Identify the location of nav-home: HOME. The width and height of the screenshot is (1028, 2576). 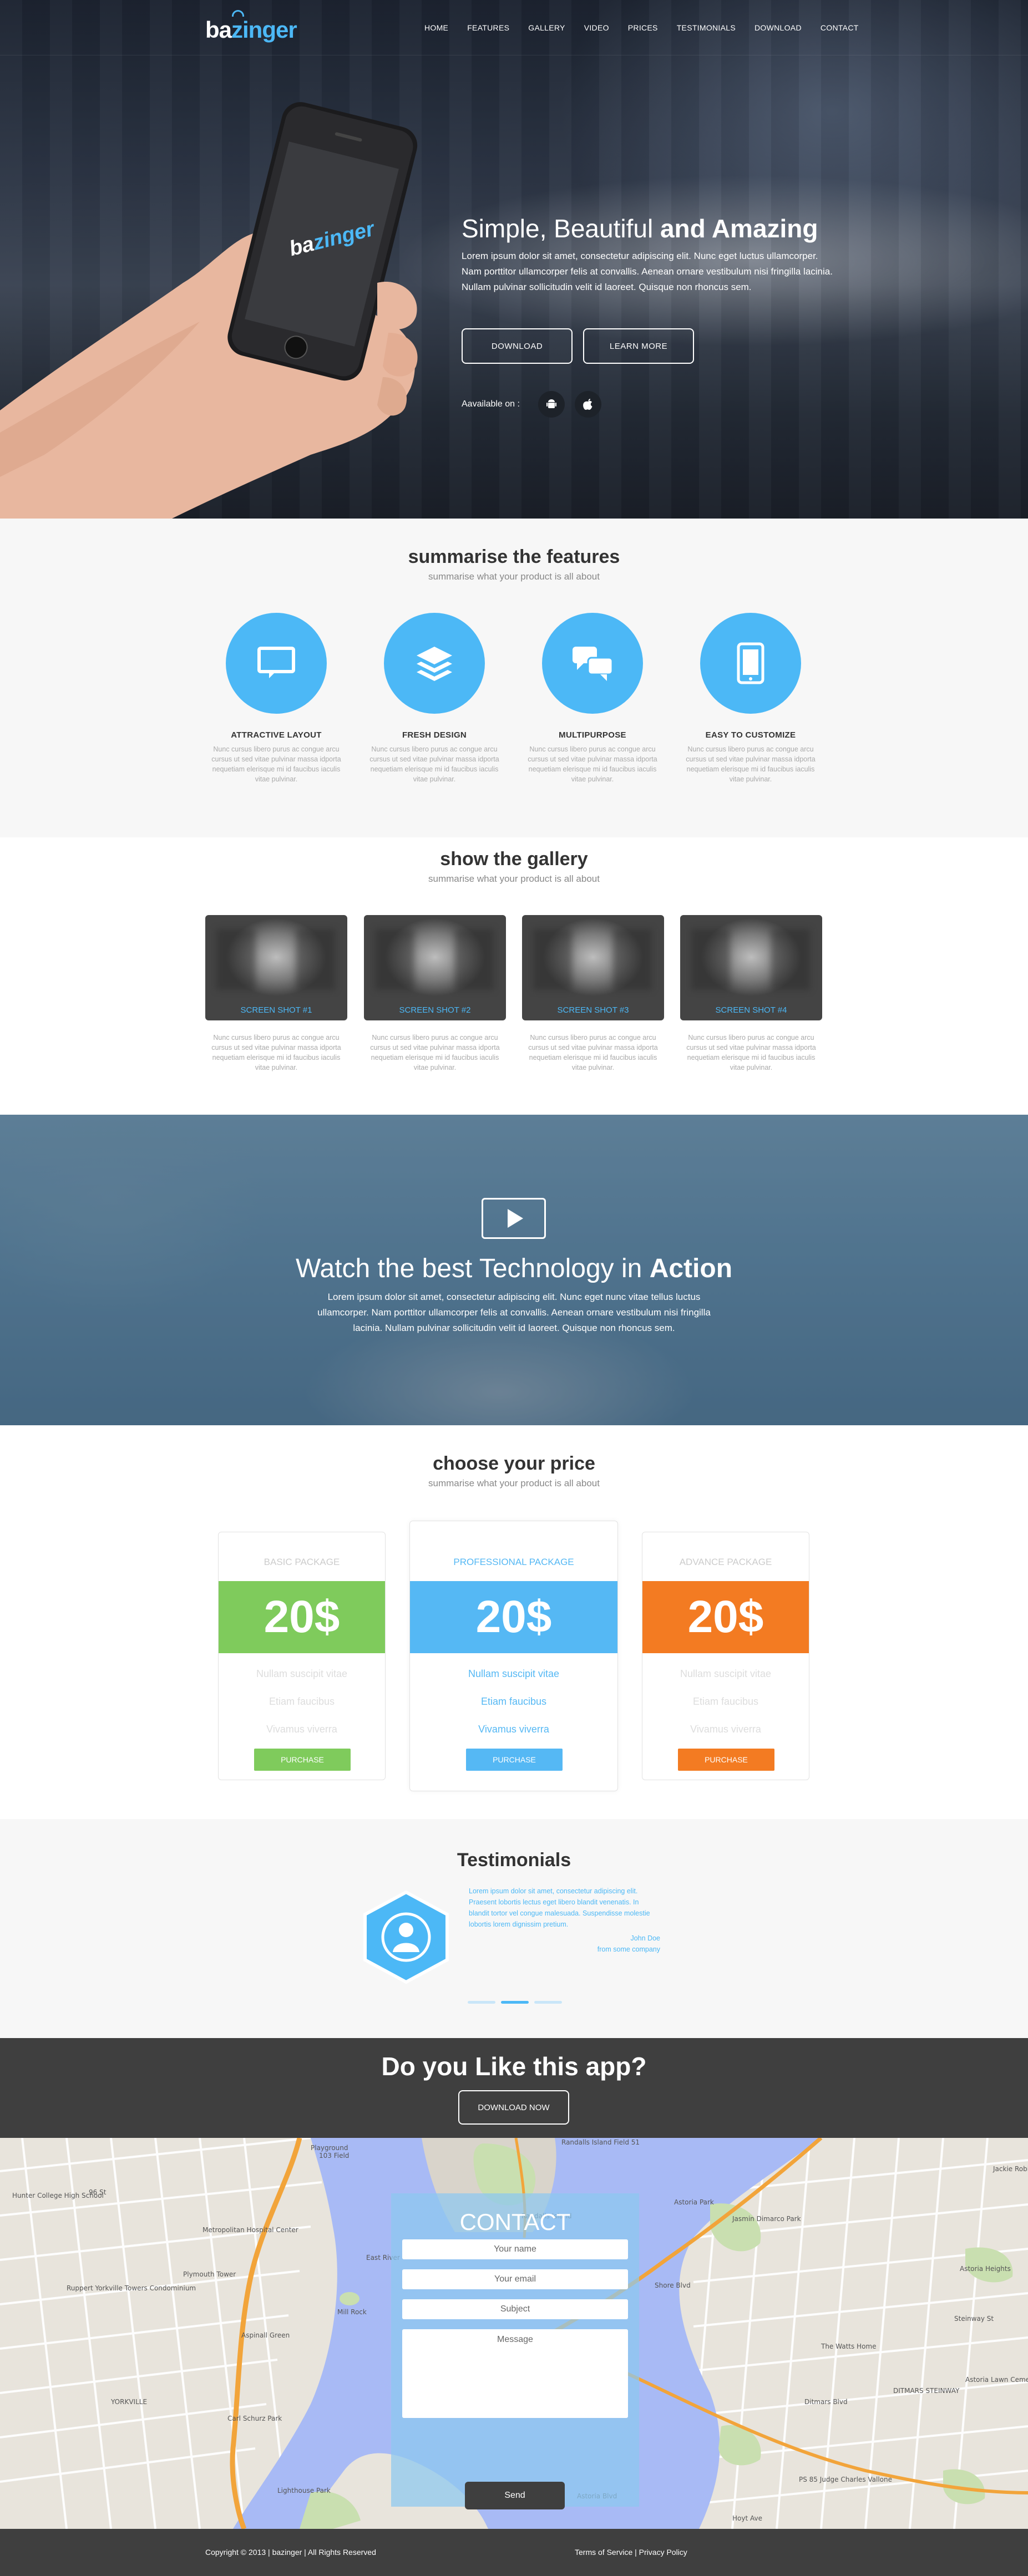
(436, 27).